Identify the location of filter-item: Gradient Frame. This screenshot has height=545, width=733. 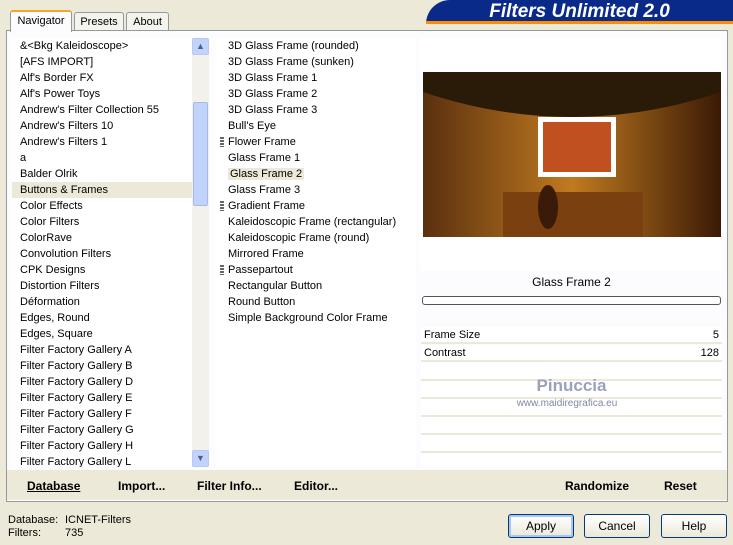
(316, 206).